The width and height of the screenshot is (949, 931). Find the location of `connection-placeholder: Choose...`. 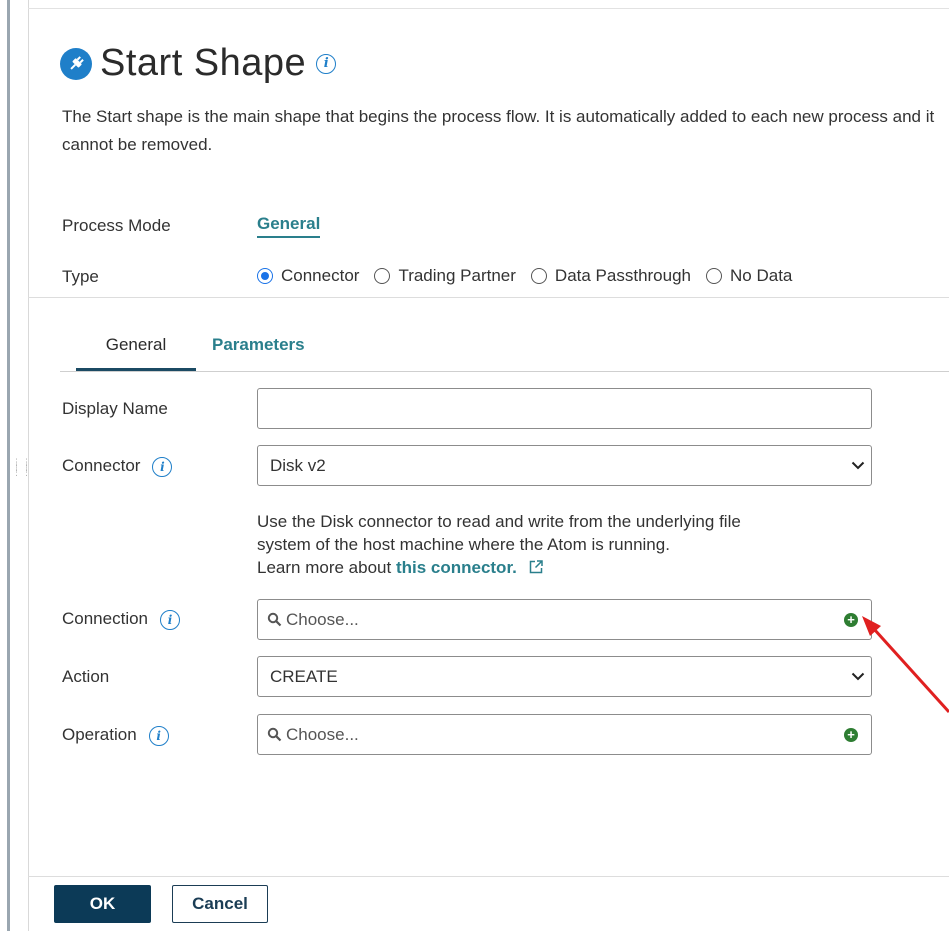

connection-placeholder: Choose... is located at coordinates (322, 619).